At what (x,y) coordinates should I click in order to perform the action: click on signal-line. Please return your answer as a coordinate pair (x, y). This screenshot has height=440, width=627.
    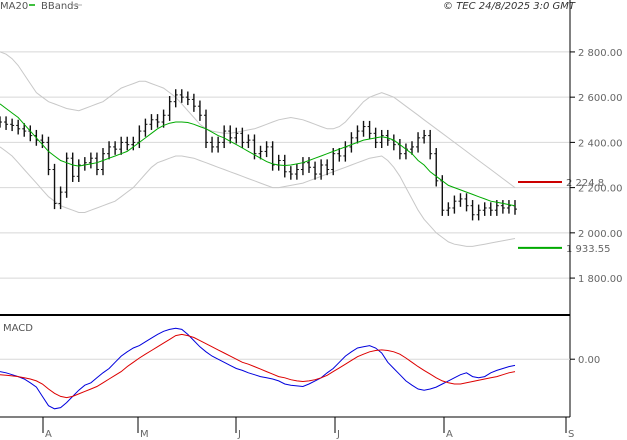
    Looking at the image, I should click on (258, 366).